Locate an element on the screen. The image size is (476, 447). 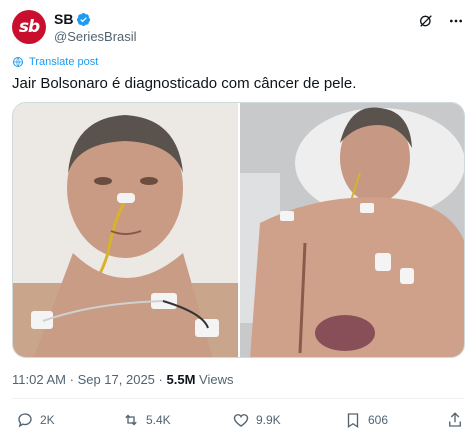
author-names: SB @SeriesBrasil is located at coordinates (95, 27).